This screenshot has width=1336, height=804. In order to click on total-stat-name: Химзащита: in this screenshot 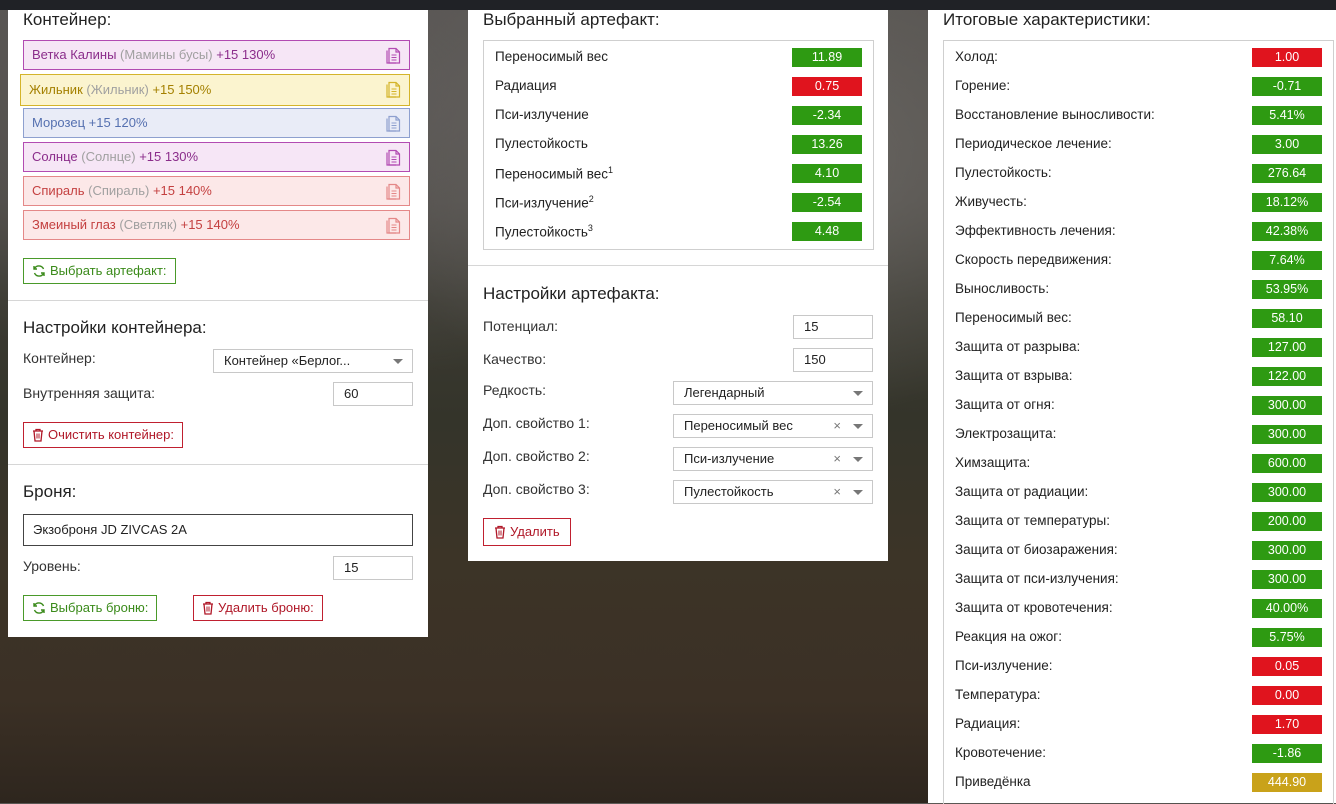, I will do `click(993, 462)`.